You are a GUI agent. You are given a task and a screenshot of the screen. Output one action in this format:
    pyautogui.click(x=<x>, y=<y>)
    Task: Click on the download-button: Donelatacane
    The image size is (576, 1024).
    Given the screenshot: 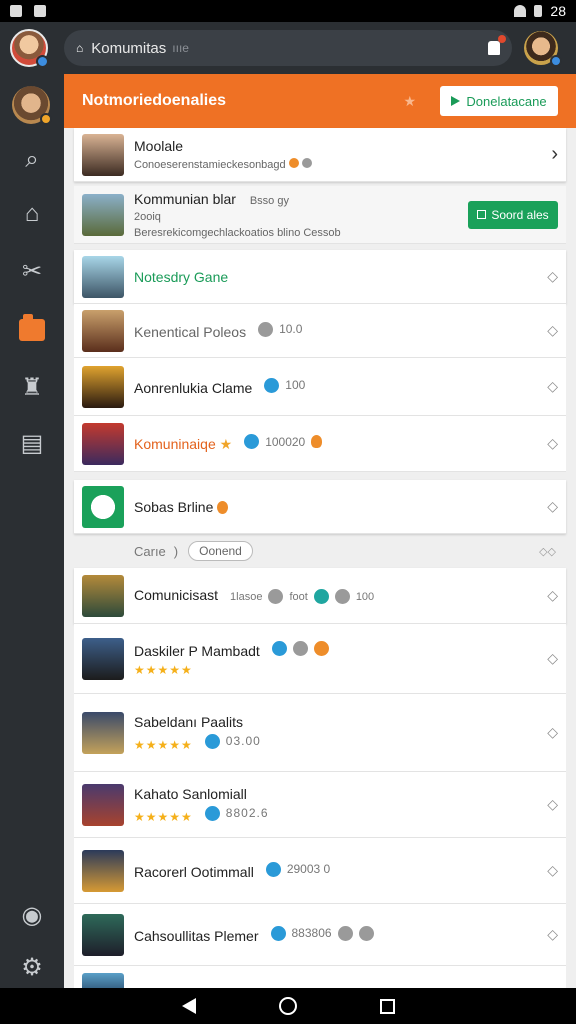 What is the action you would take?
    pyautogui.click(x=499, y=101)
    